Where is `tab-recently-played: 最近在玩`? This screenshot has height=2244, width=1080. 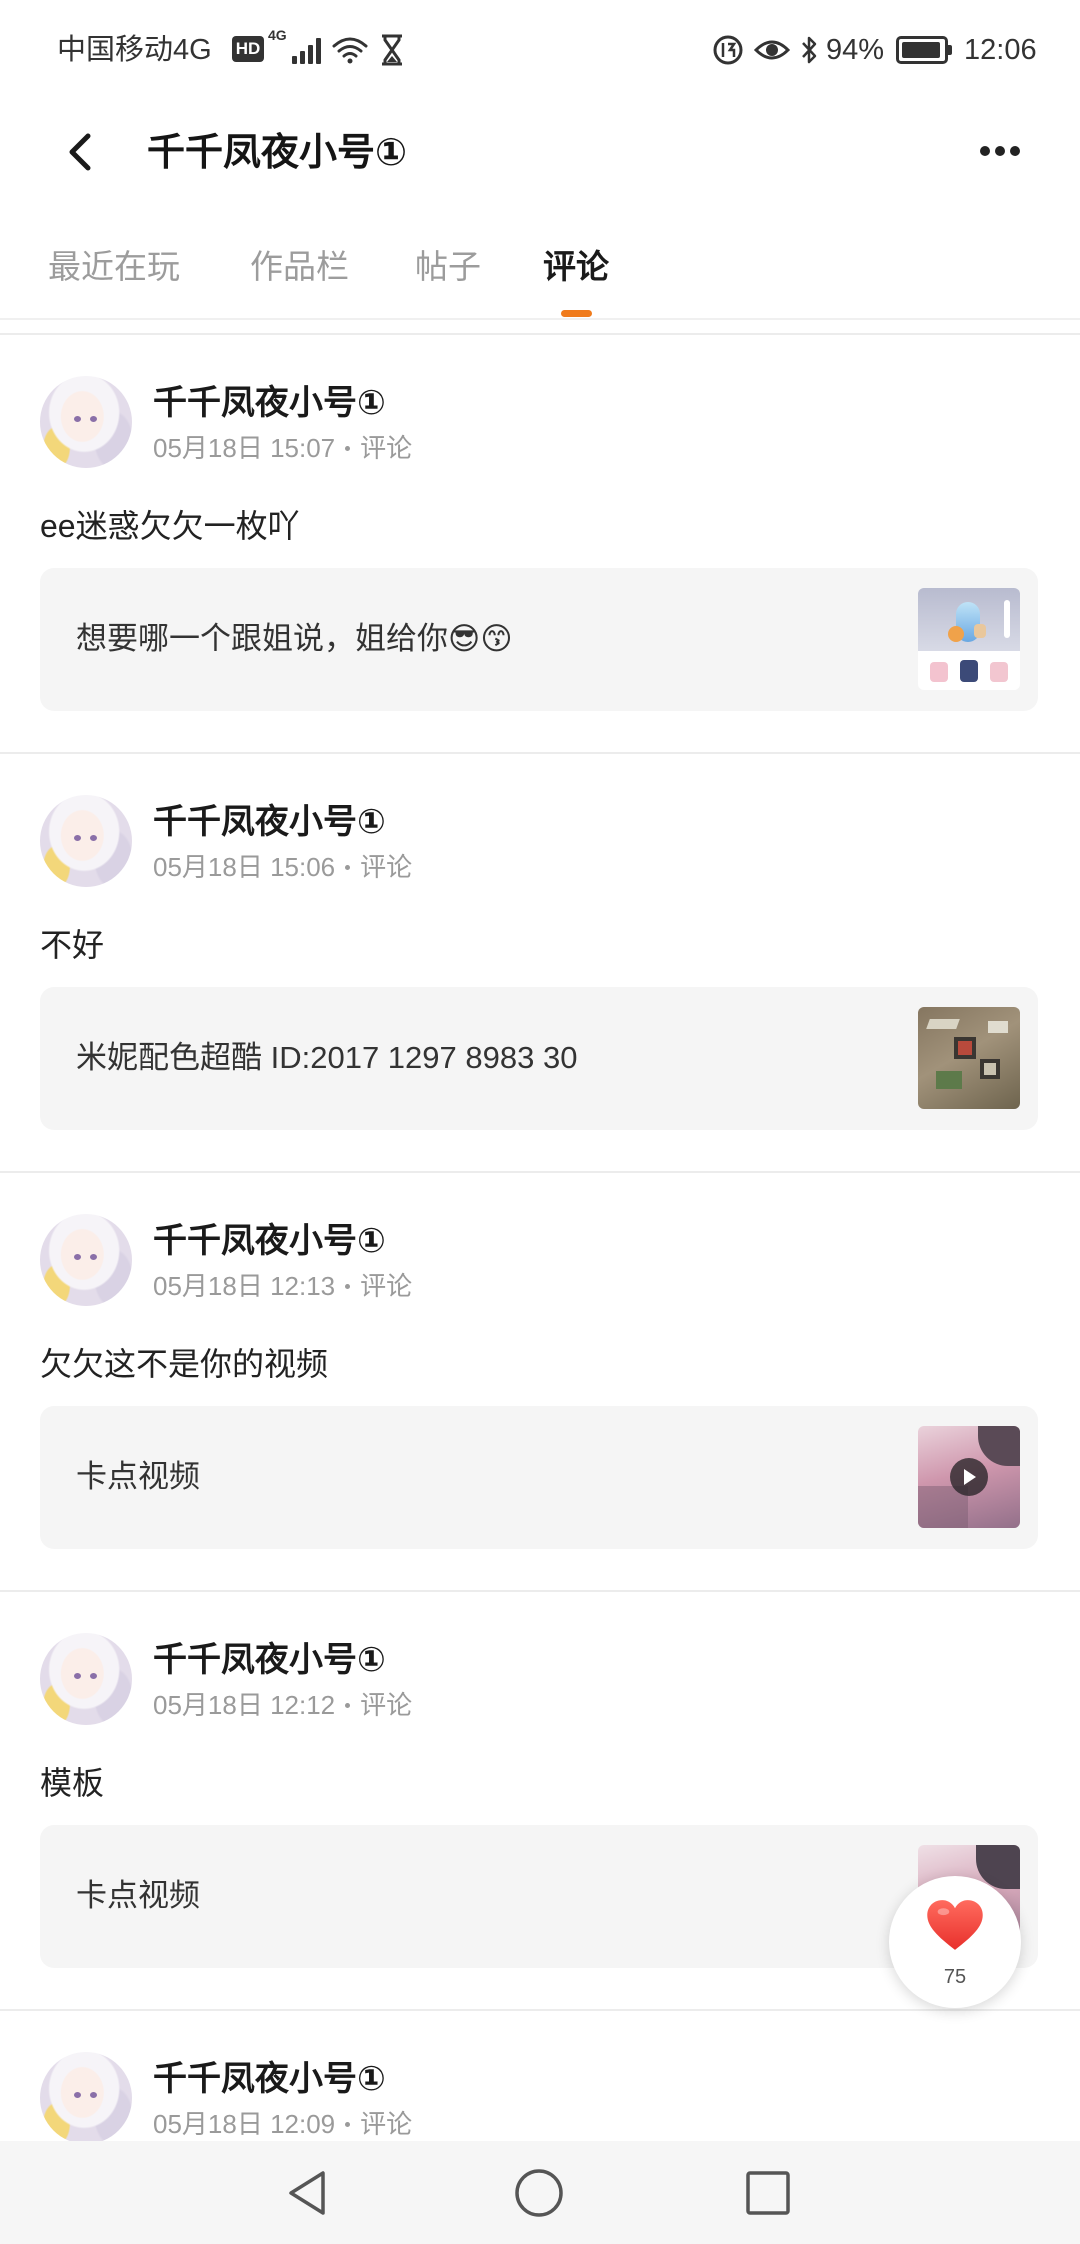
tab-recently-played: 最近在玩 is located at coordinates (114, 267).